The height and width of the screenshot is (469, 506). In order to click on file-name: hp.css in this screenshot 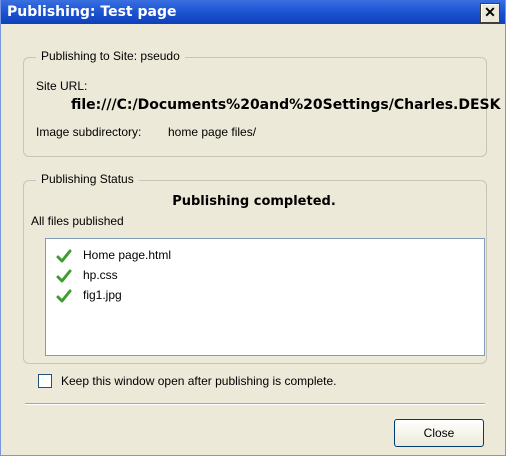, I will do `click(100, 275)`.